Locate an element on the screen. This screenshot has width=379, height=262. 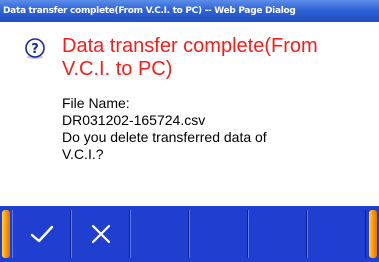
cancel-button is located at coordinates (100, 234).